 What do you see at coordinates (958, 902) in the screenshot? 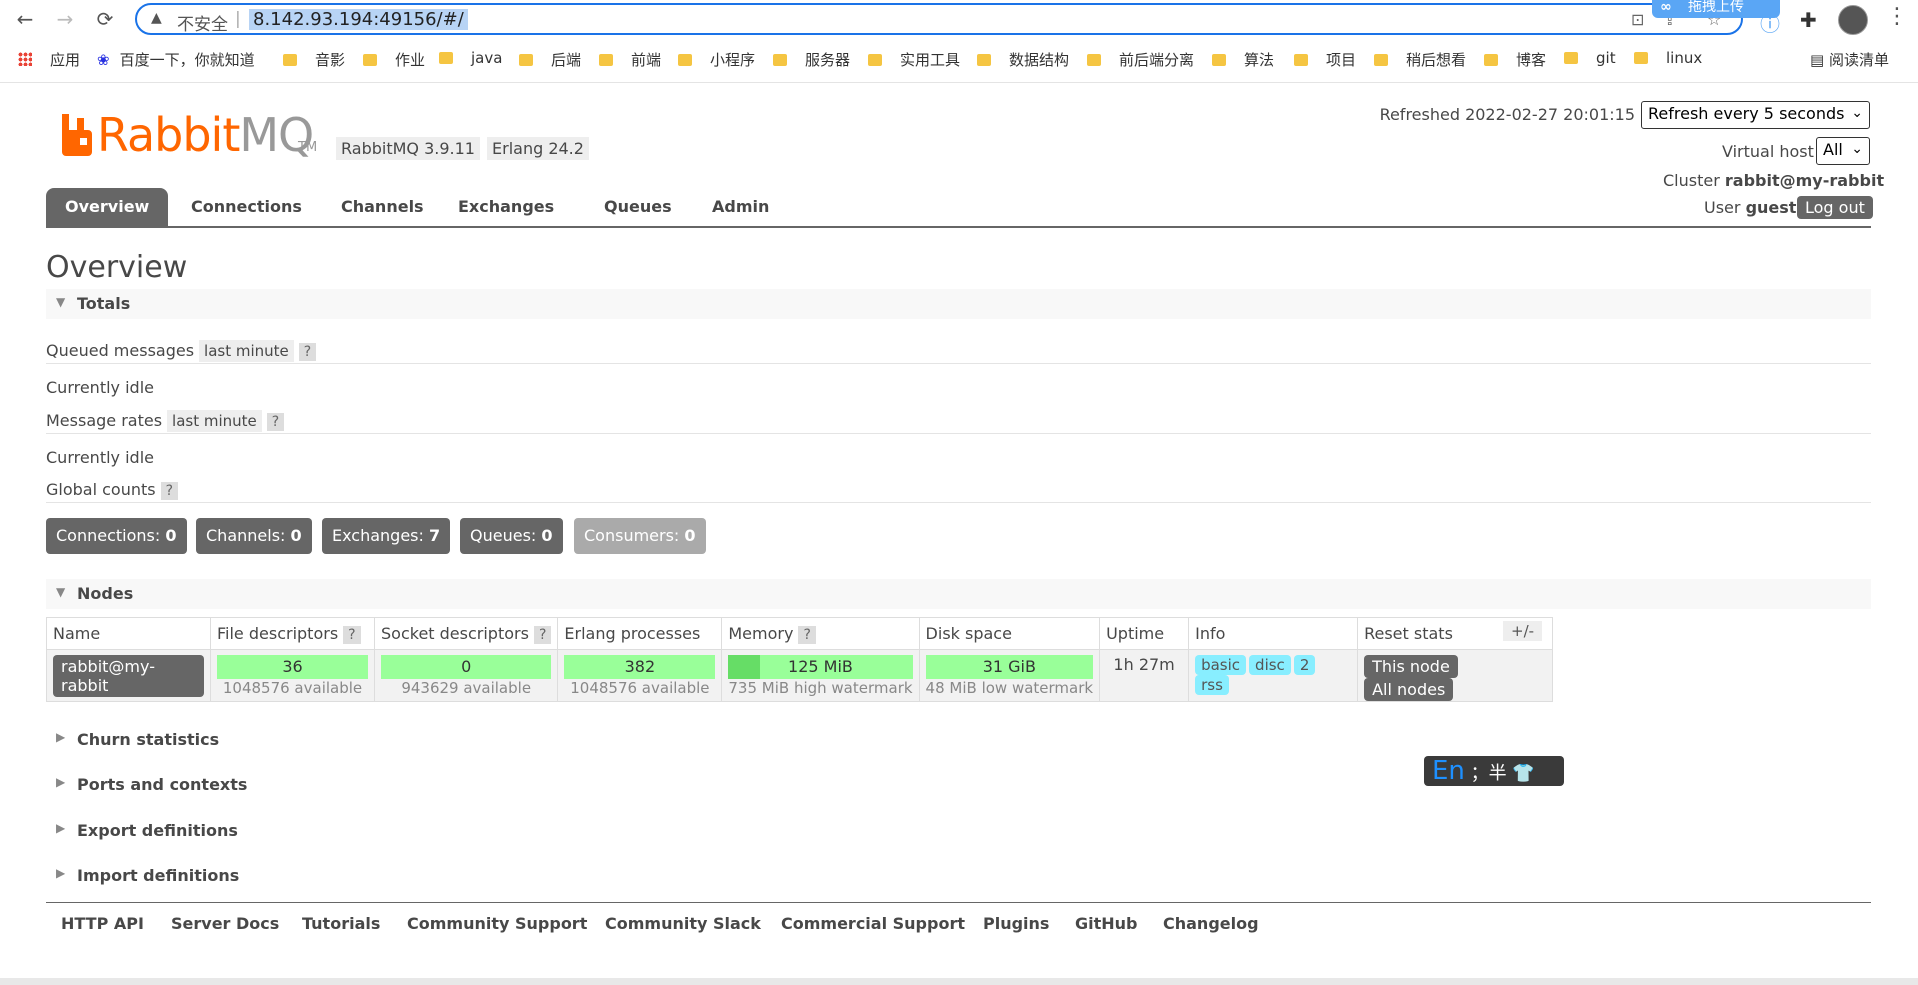
I see `footer-divider` at bounding box center [958, 902].